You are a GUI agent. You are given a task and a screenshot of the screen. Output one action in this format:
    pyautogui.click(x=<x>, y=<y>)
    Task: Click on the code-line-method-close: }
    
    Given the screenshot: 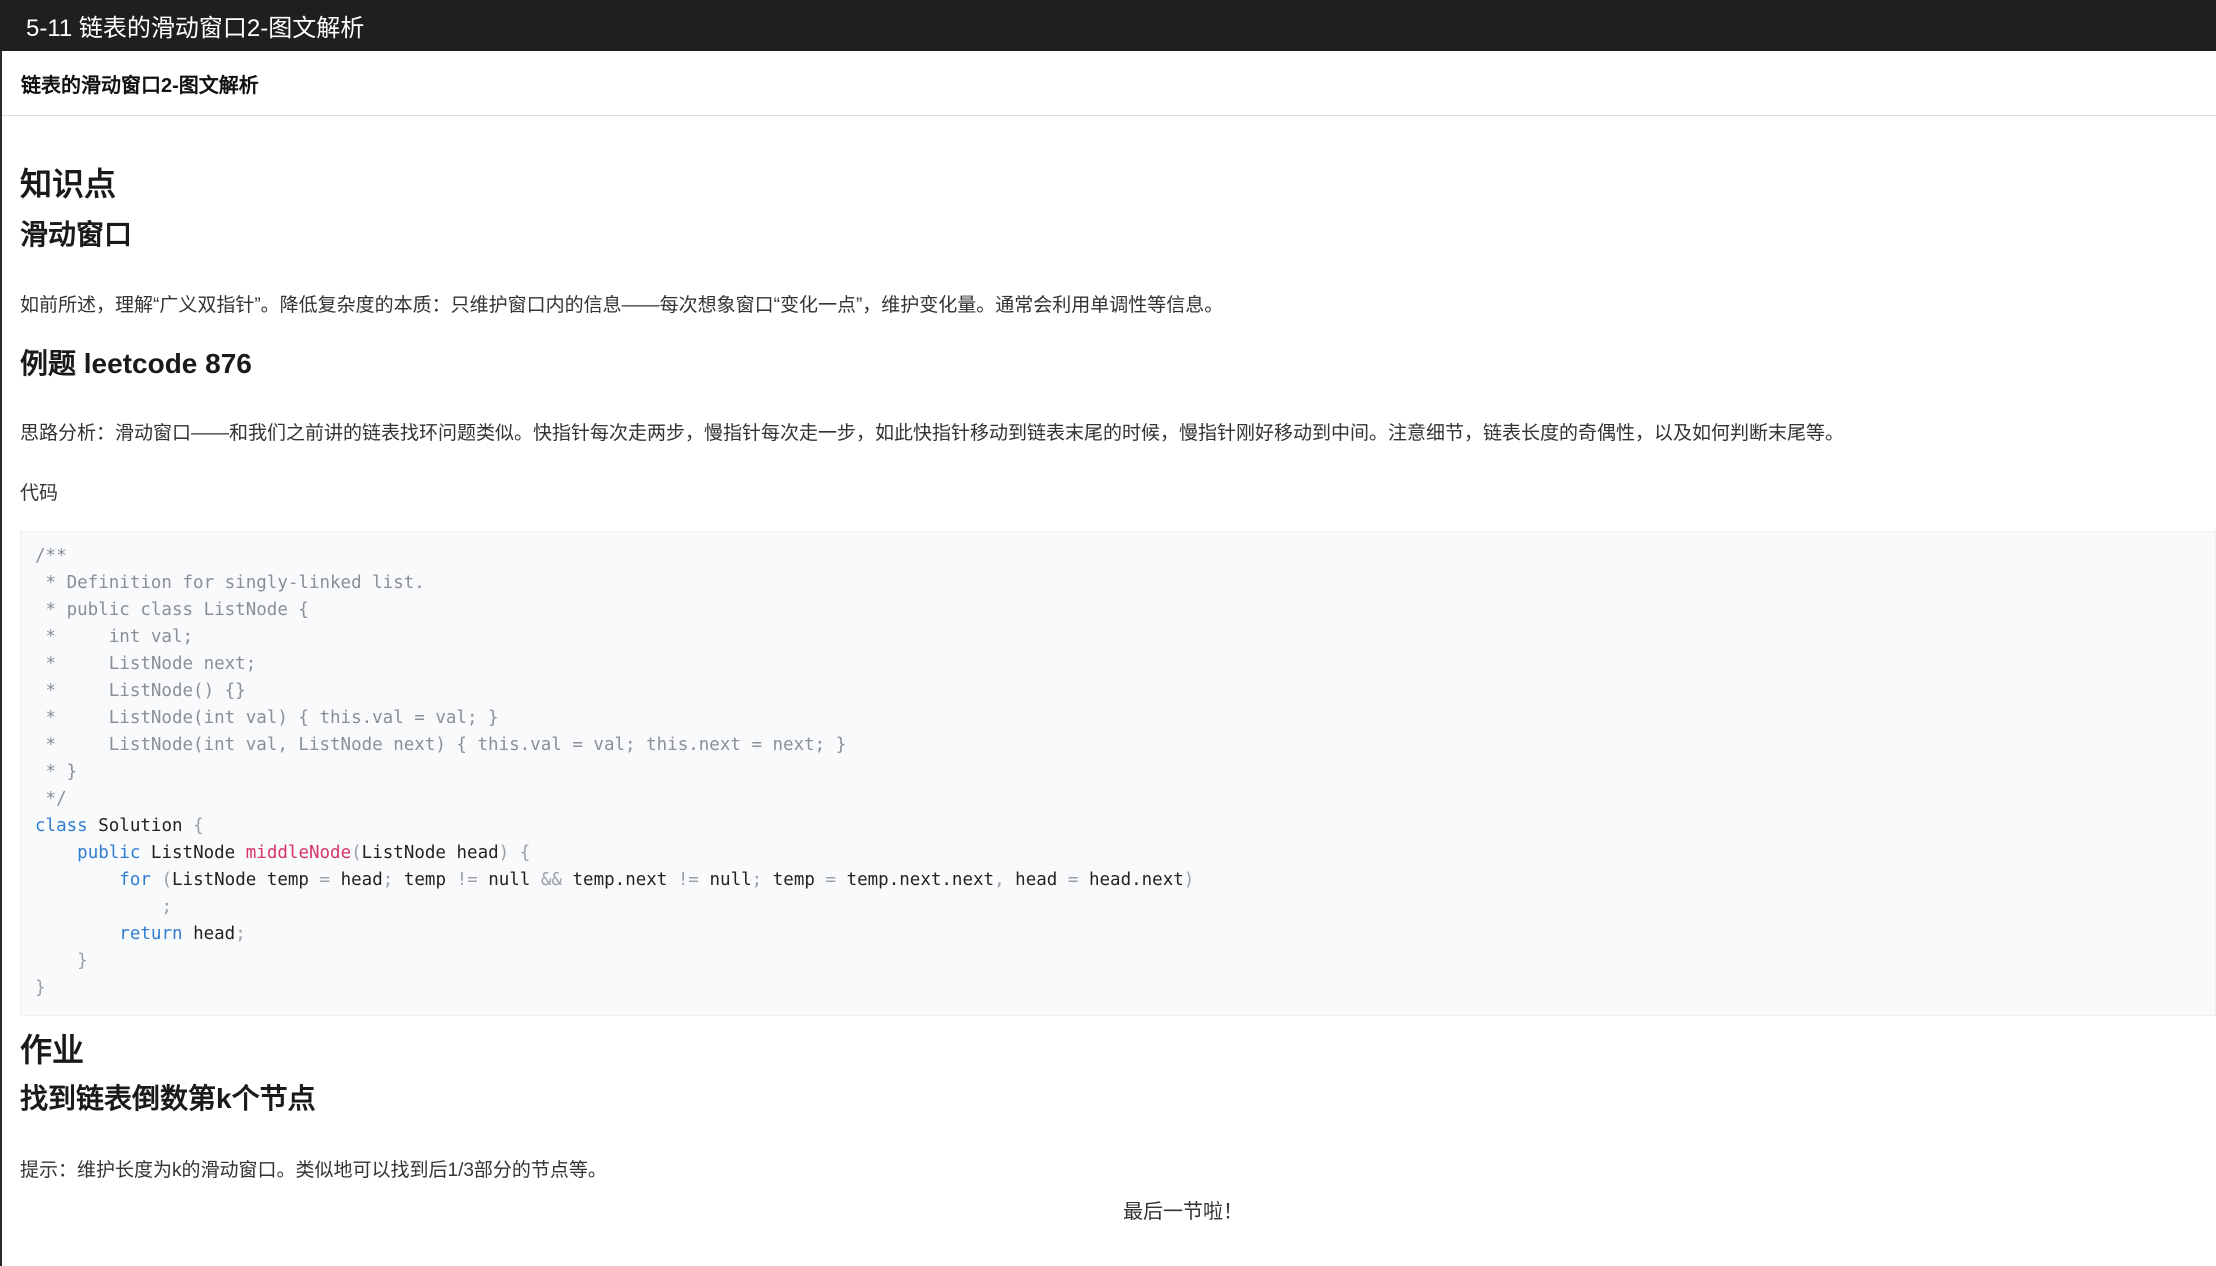 What is the action you would take?
    pyautogui.click(x=1125, y=961)
    